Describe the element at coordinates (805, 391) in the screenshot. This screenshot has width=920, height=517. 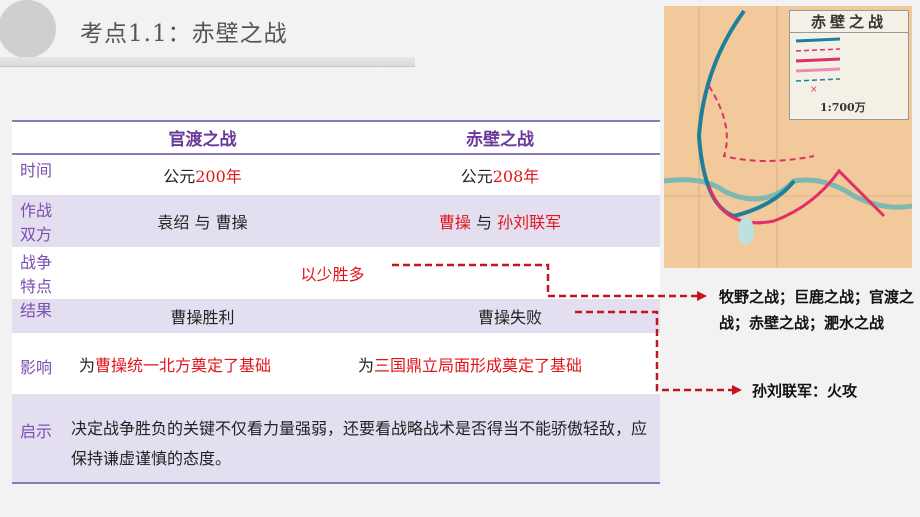
I see `tactic-note: 孙刘联军：火攻` at that location.